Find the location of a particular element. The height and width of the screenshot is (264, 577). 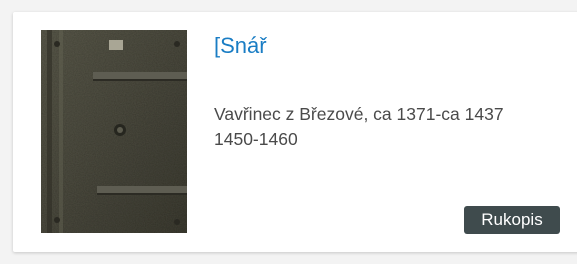

author-line: Vavřinec z Březové, ca 1371-ca 1437 is located at coordinates (359, 114).